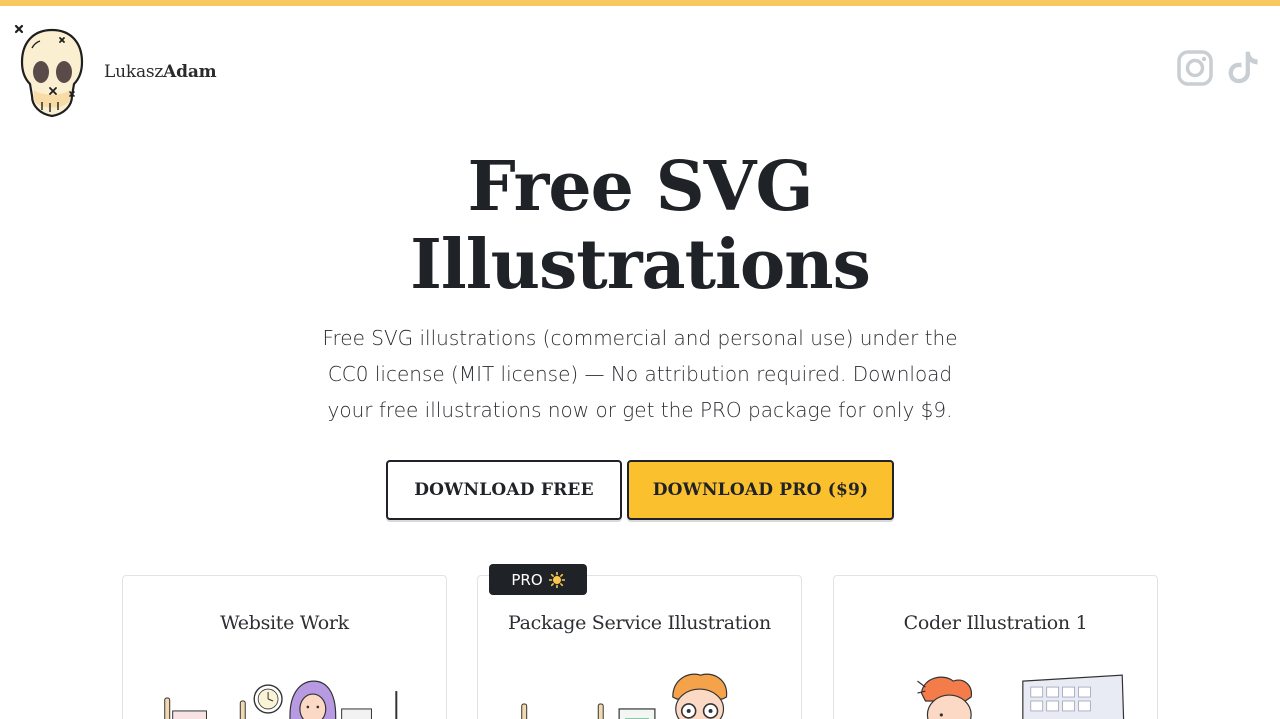  Describe the element at coordinates (527, 579) in the screenshot. I see `pro-badge-label: PRO` at that location.